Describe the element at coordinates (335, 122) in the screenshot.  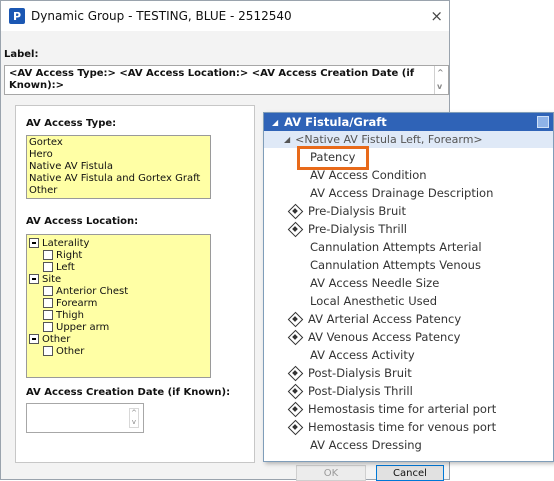
I see `popup-header-label: AV Fistula/Graft` at that location.